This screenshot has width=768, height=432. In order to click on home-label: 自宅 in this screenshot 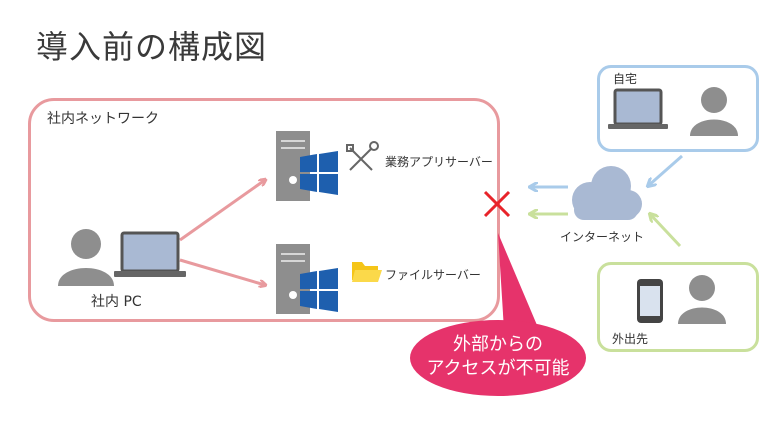, I will do `click(625, 79)`.